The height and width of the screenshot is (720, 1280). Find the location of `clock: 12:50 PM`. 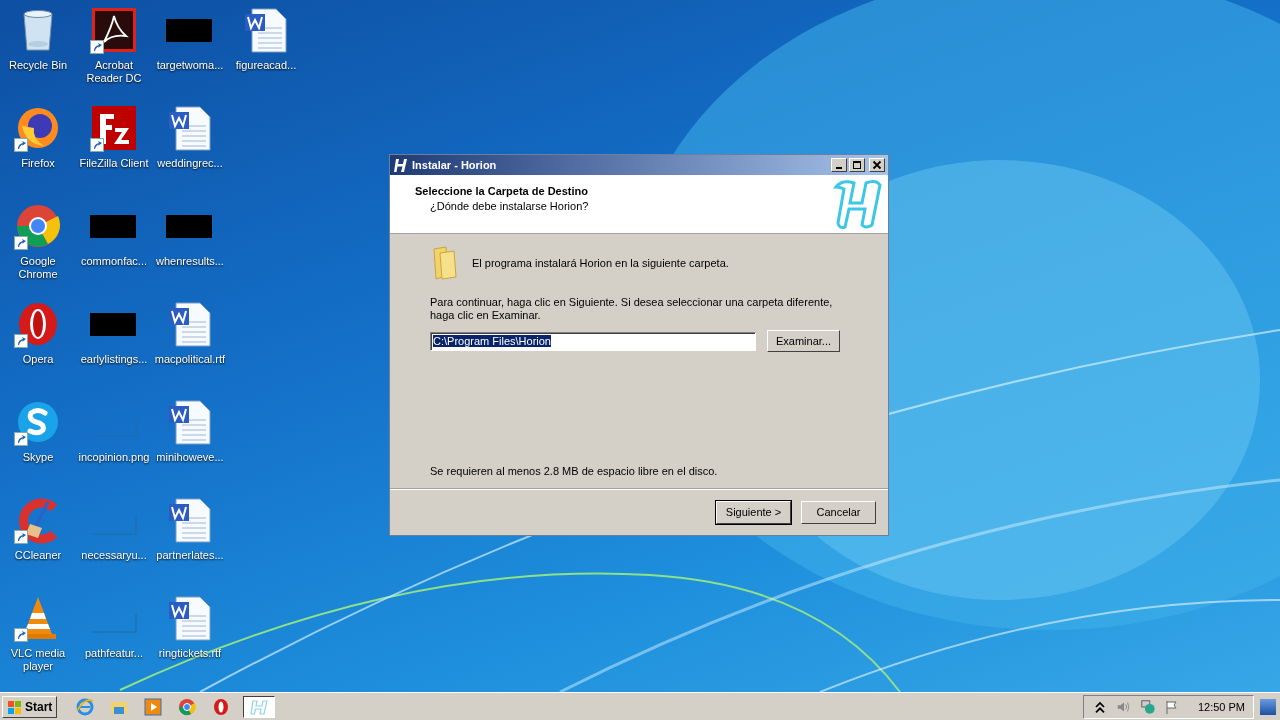

clock: 12:50 PM is located at coordinates (1221, 706).